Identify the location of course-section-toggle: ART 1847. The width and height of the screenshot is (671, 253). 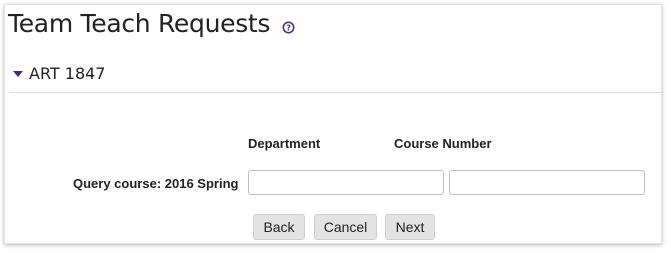
(59, 73).